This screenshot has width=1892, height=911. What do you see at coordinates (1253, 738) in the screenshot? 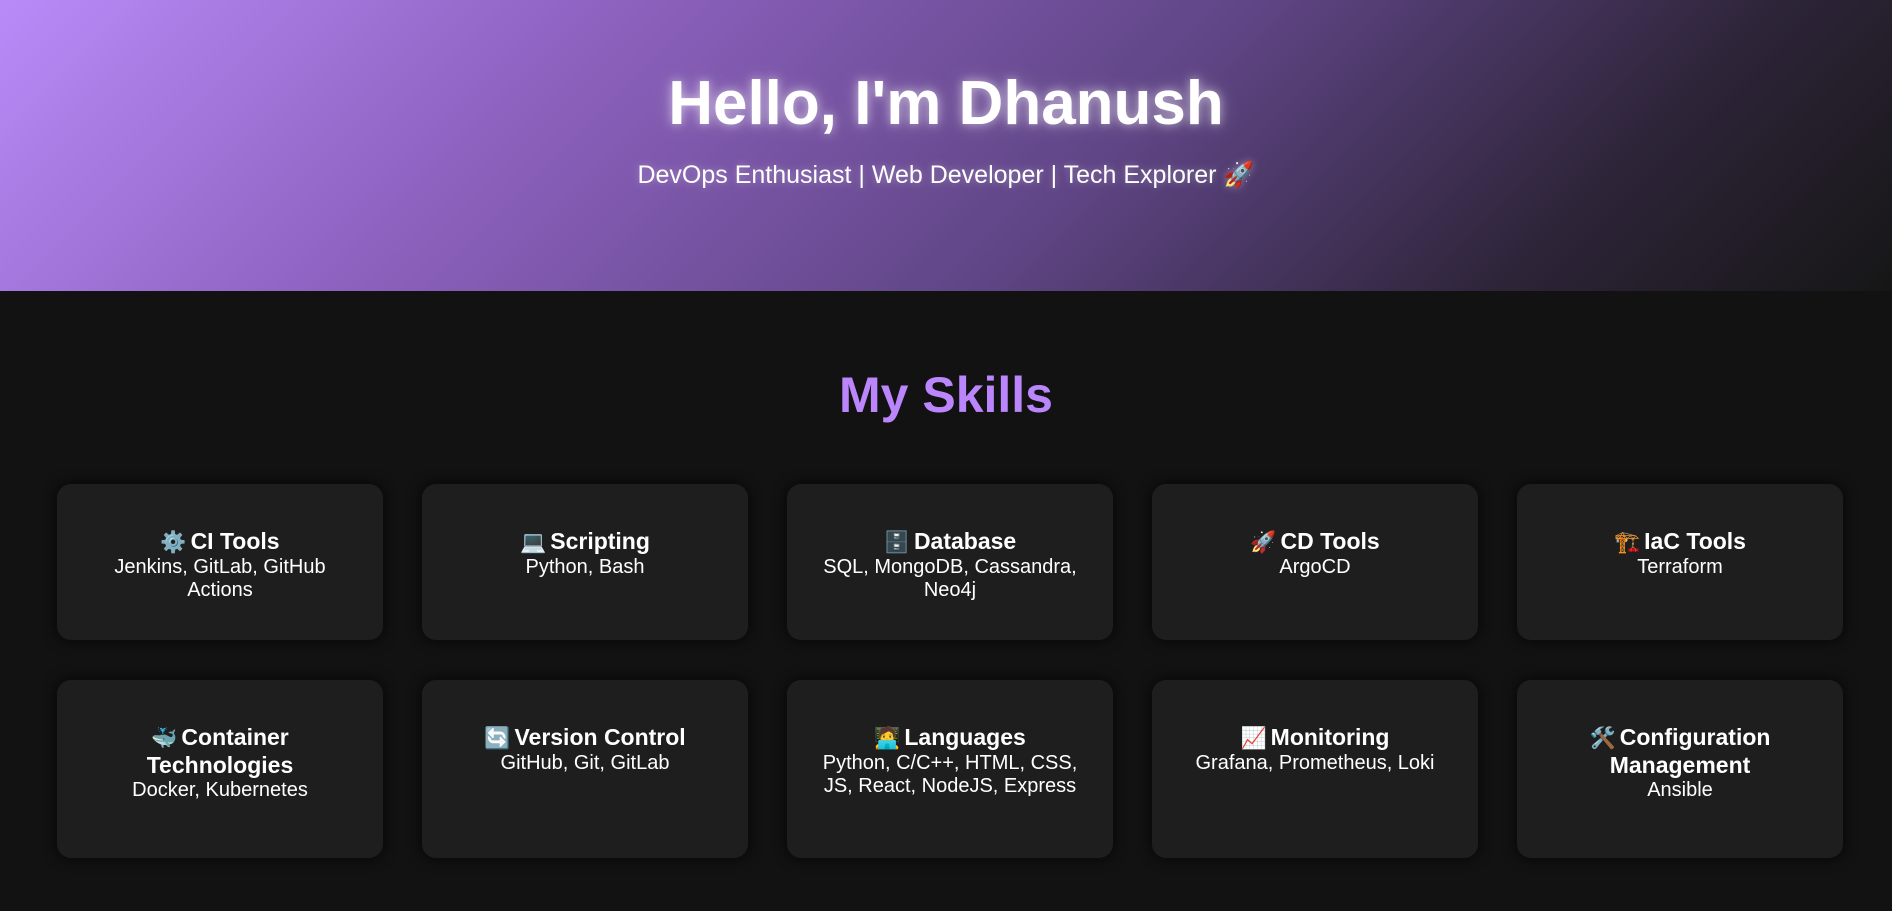
I see `chart-icon: 📈` at bounding box center [1253, 738].